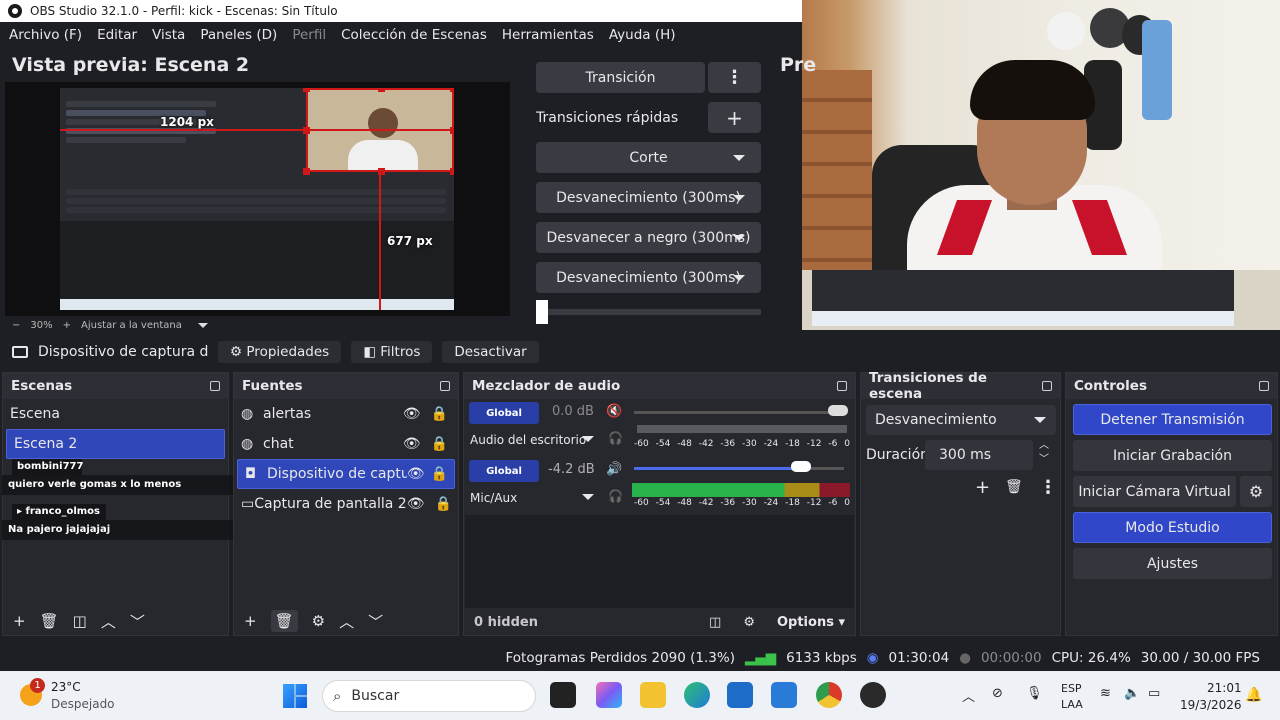 The height and width of the screenshot is (720, 1280). Describe the element at coordinates (697, 695) in the screenshot. I see `edge-icon` at that location.